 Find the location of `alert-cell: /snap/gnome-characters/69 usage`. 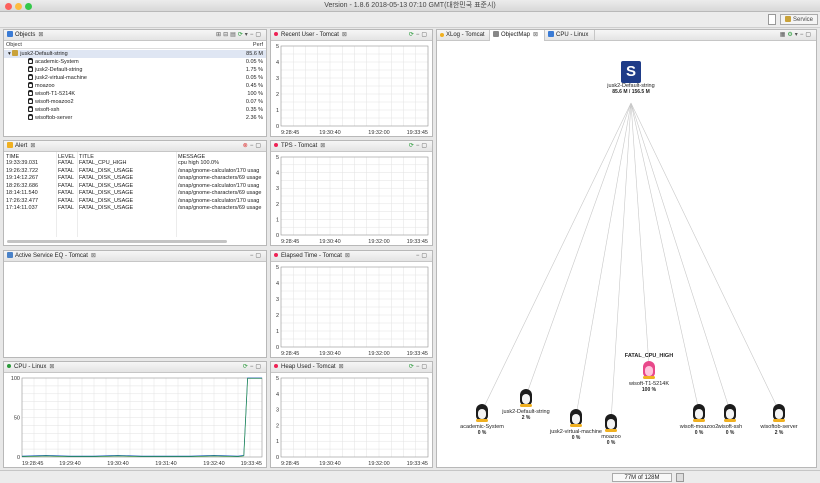

alert-cell: /snap/gnome-characters/69 usage is located at coordinates (220, 178).